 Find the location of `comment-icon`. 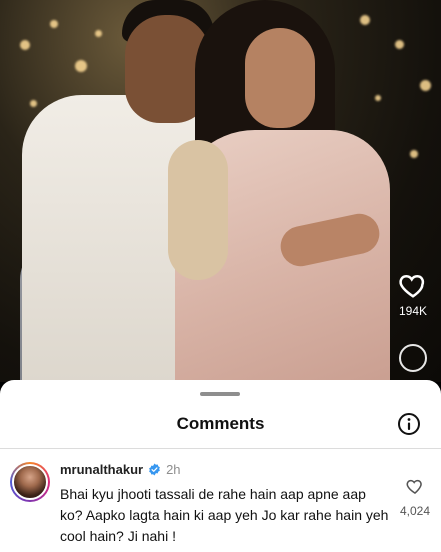

comment-icon is located at coordinates (413, 358).